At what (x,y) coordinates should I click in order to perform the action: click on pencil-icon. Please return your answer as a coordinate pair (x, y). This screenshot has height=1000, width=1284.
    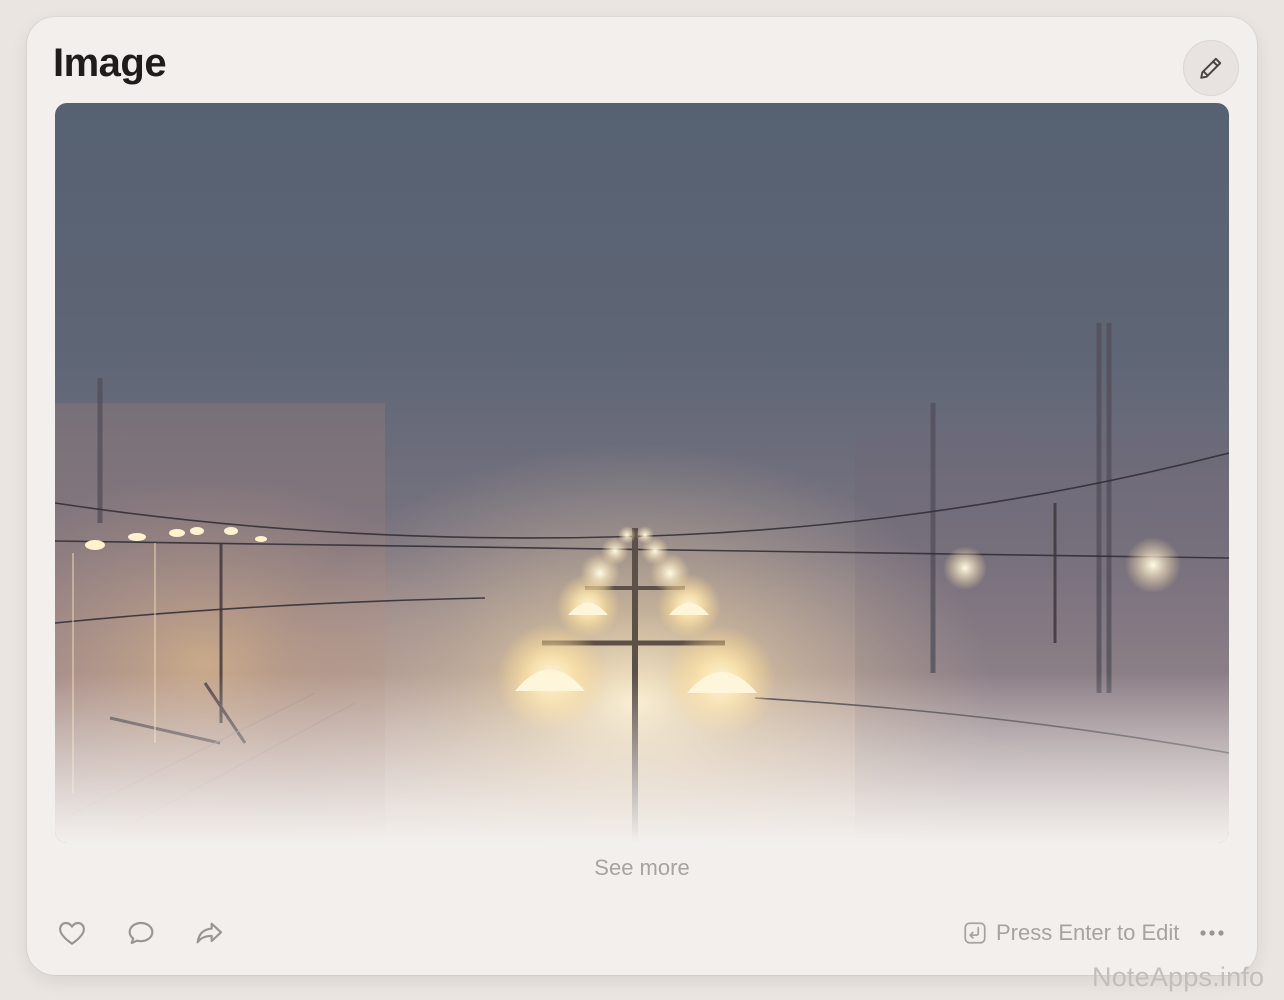
    Looking at the image, I should click on (1211, 68).